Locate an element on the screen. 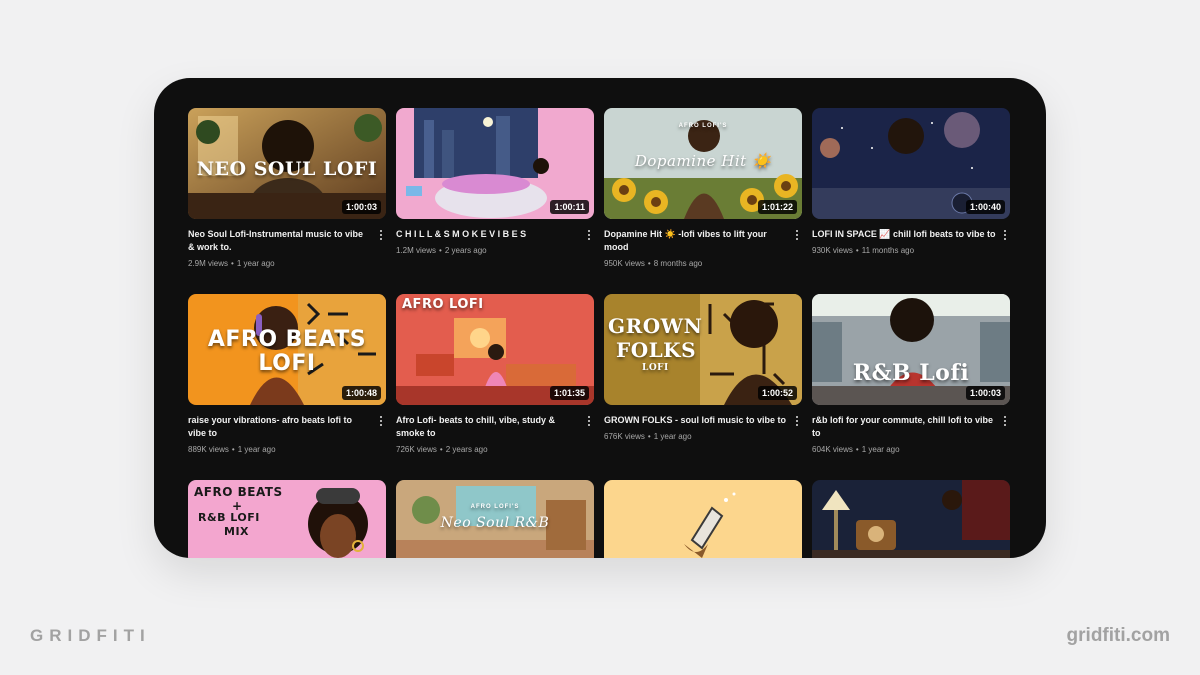 This screenshot has width=1200, height=675. view-count: 604K views is located at coordinates (832, 449).